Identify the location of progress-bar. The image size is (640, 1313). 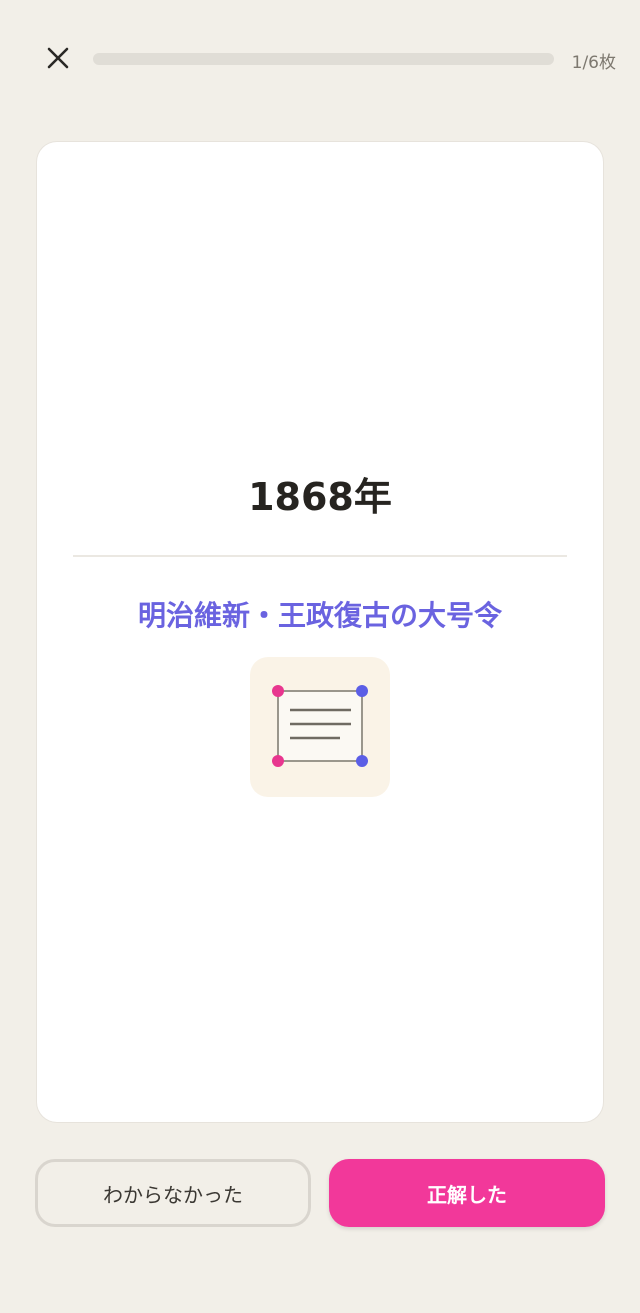
(323, 59).